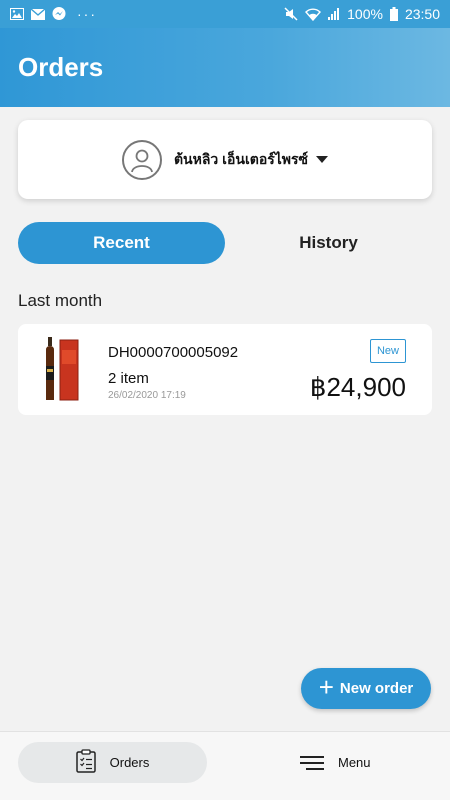 This screenshot has width=450, height=800. I want to click on mail-icon, so click(38, 14).